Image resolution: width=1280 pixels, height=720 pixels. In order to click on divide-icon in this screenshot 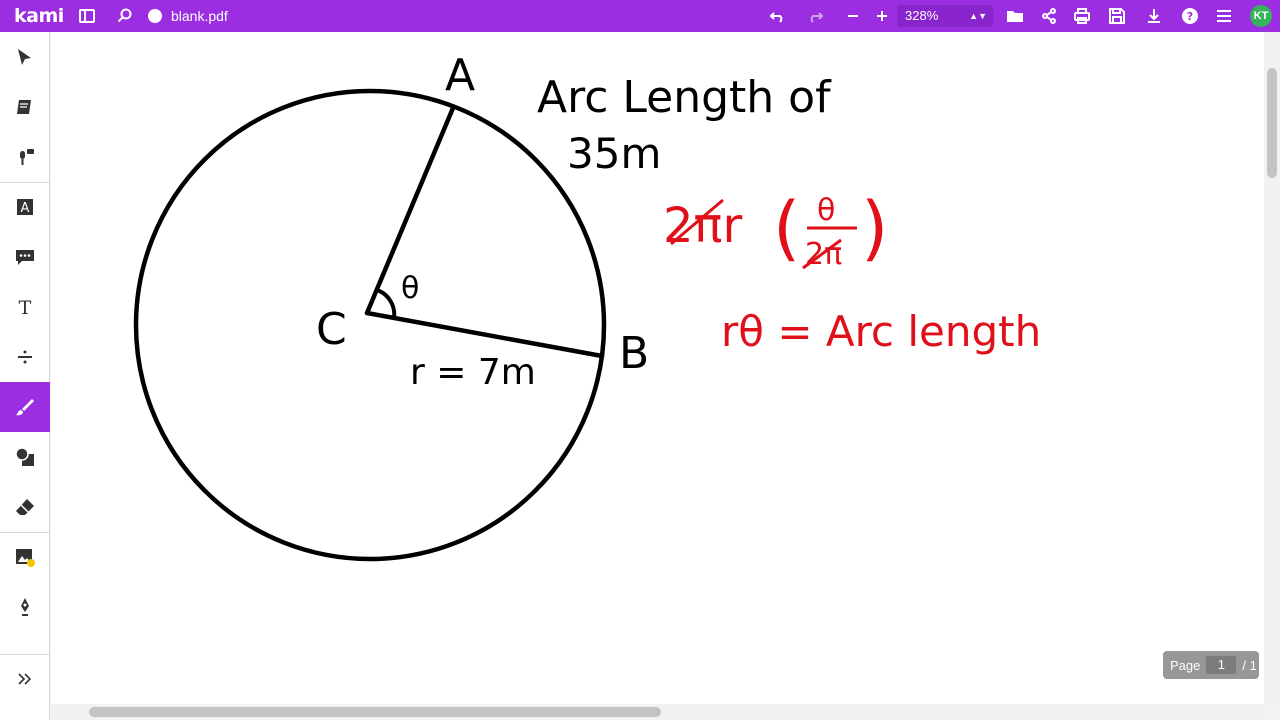, I will do `click(25, 357)`.